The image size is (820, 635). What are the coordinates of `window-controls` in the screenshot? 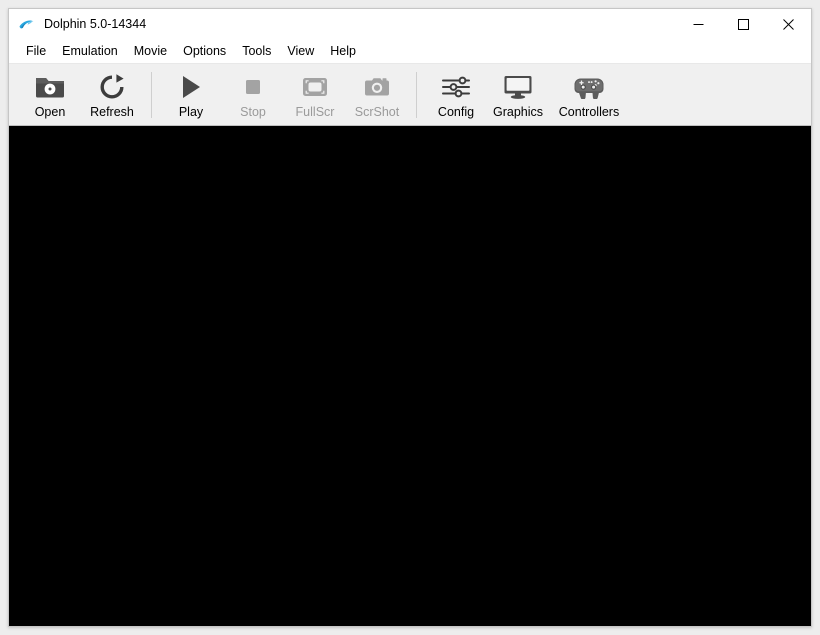 It's located at (743, 24).